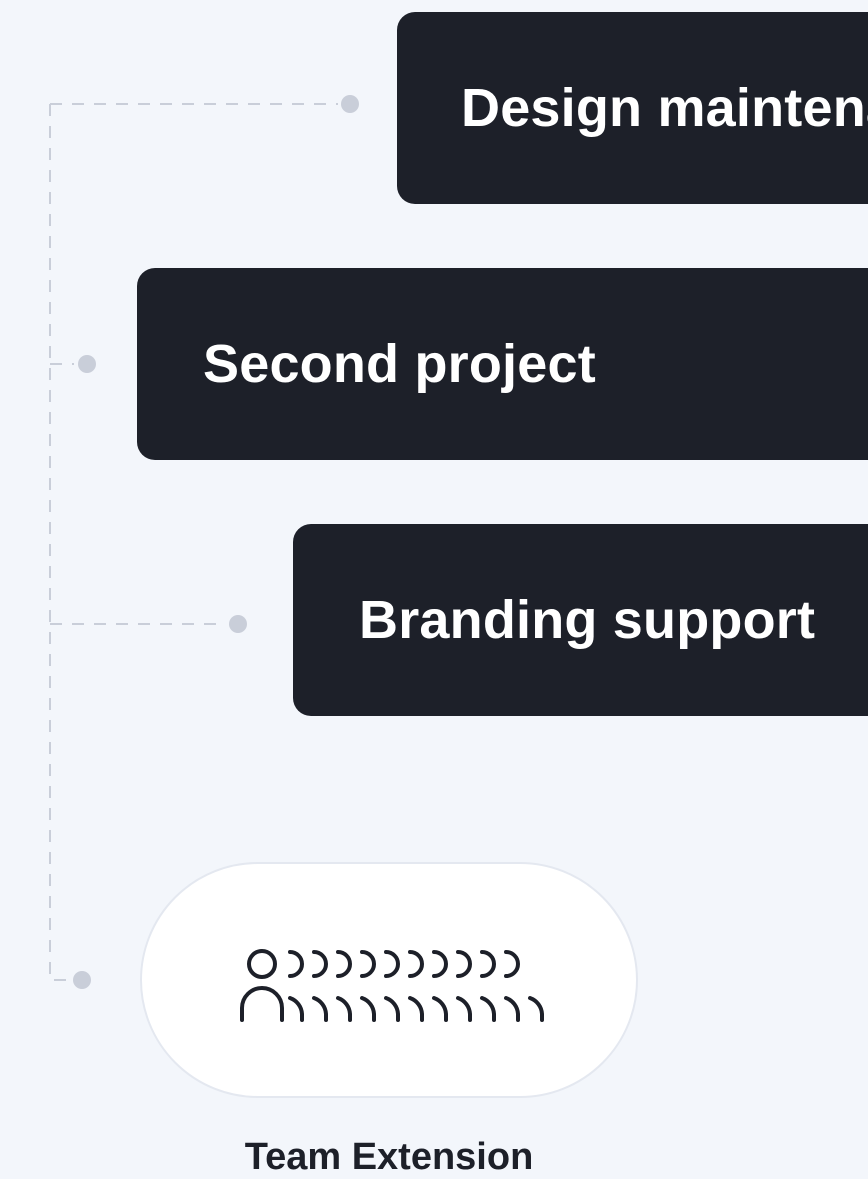 Image resolution: width=868 pixels, height=1179 pixels. I want to click on project-card-label: Branding support, so click(587, 620).